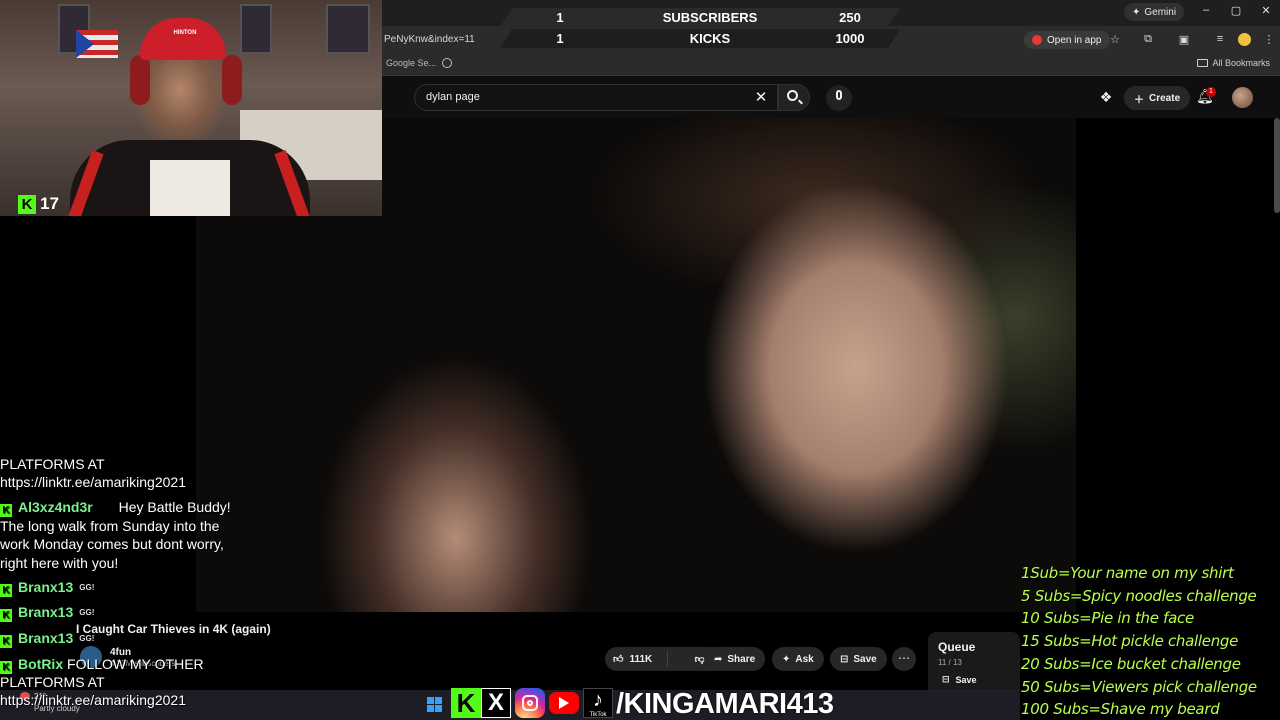 The height and width of the screenshot is (720, 1280). What do you see at coordinates (957, 647) in the screenshot?
I see `queue-title: Queue` at bounding box center [957, 647].